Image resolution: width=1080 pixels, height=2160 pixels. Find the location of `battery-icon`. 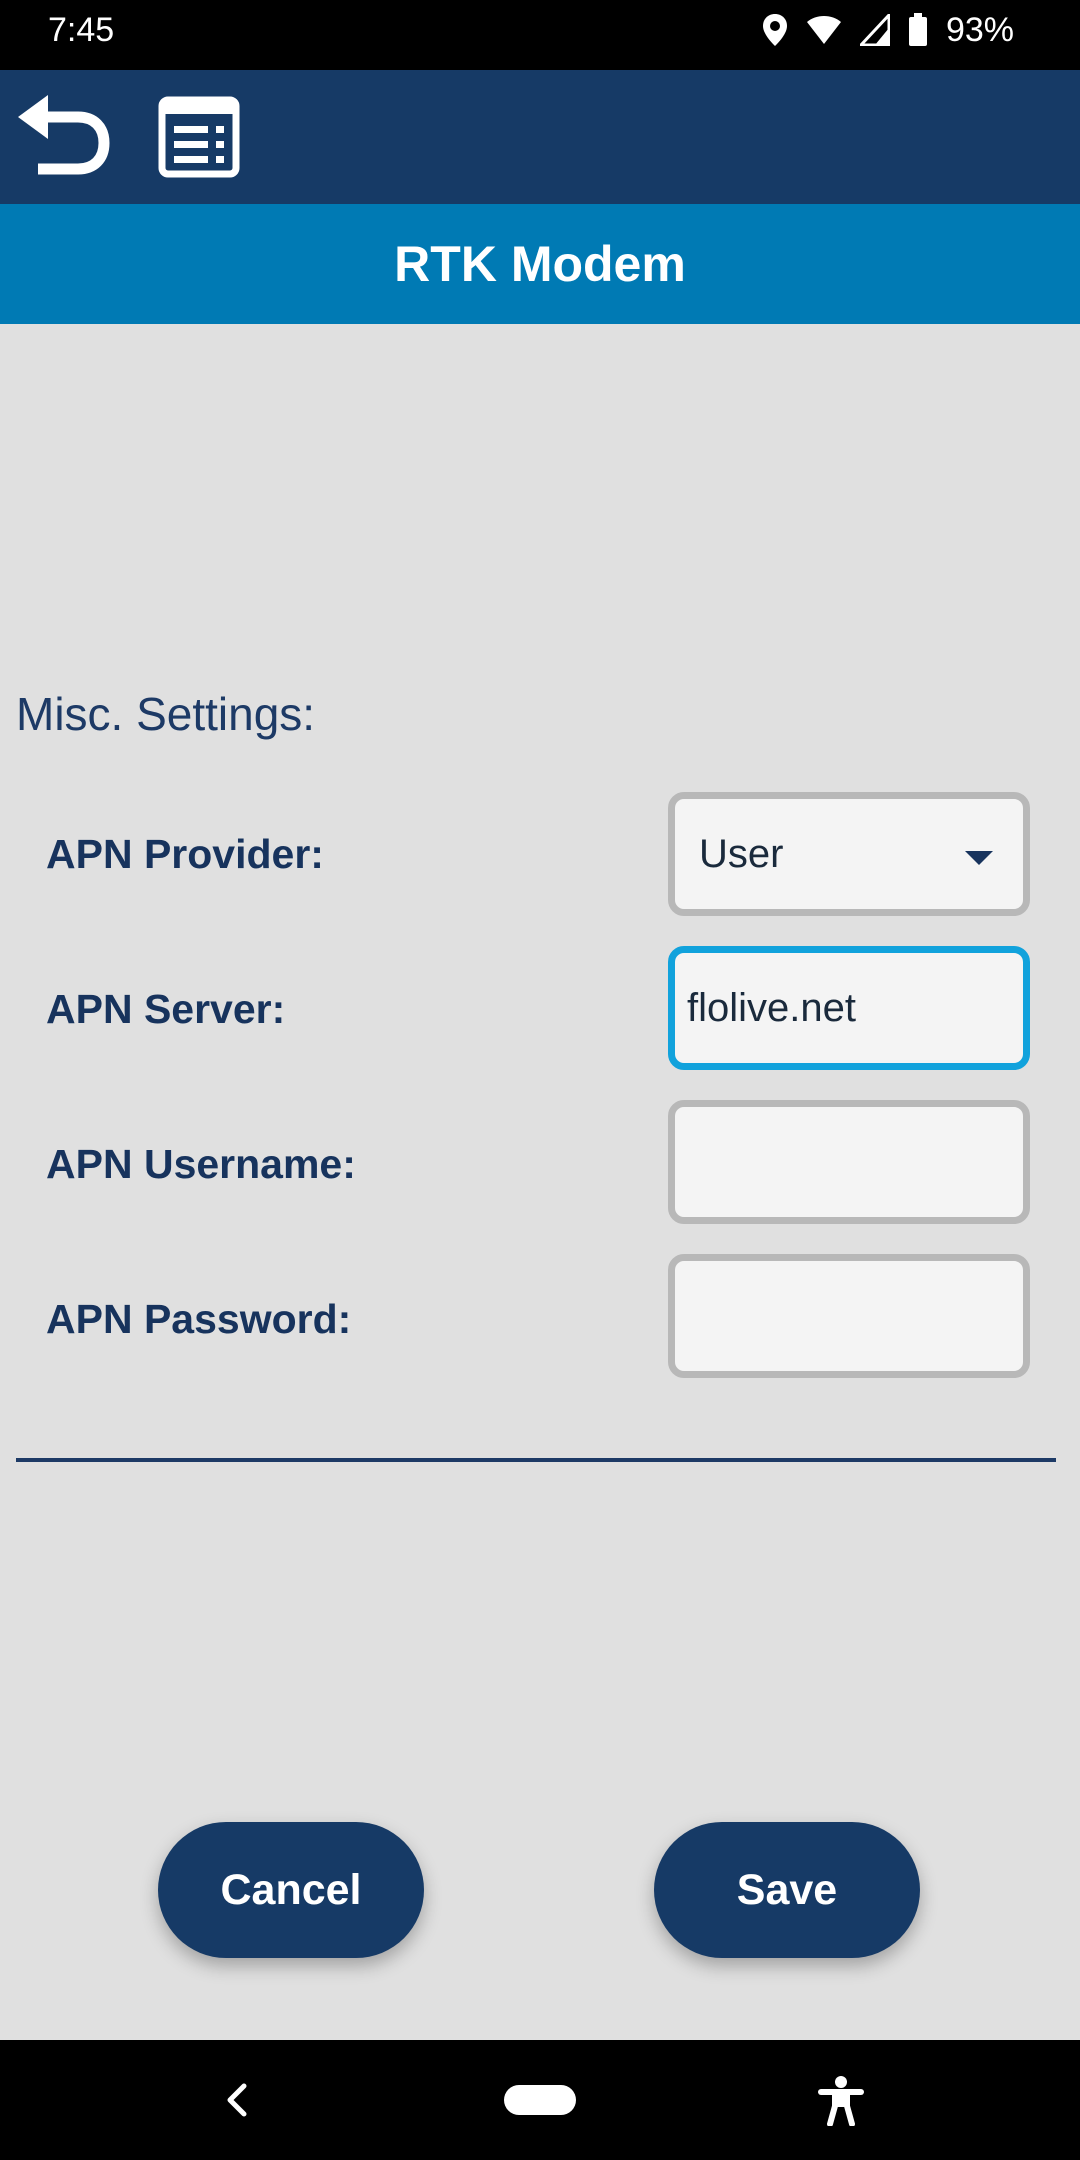

battery-icon is located at coordinates (918, 30).